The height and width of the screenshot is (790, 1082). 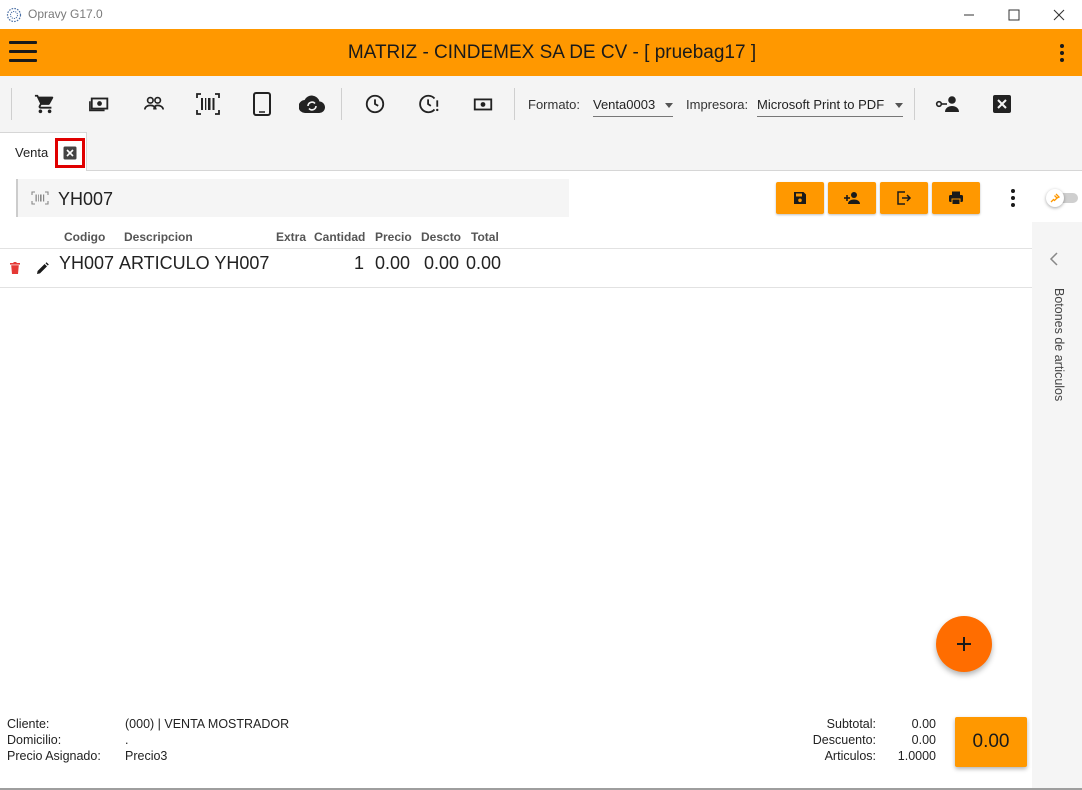 I want to click on cash-icon, so click(x=483, y=104).